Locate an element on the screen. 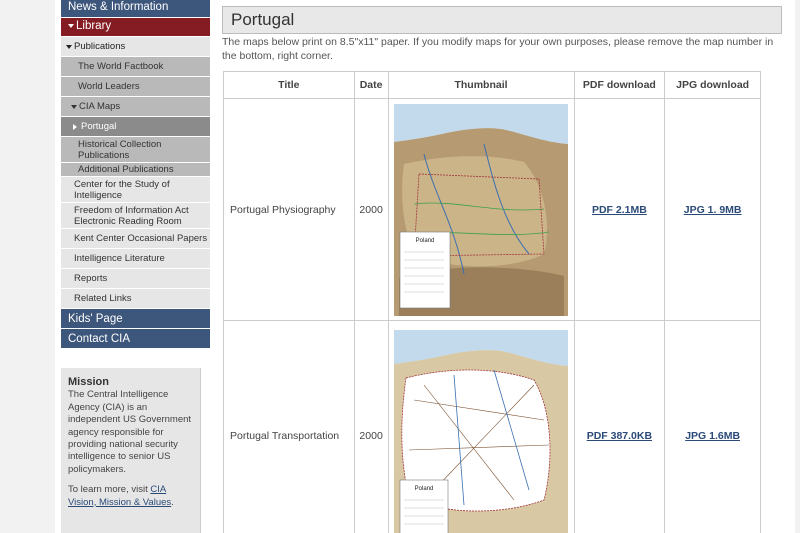 The image size is (800, 533). map-title: Portugal Physiography is located at coordinates (289, 209).